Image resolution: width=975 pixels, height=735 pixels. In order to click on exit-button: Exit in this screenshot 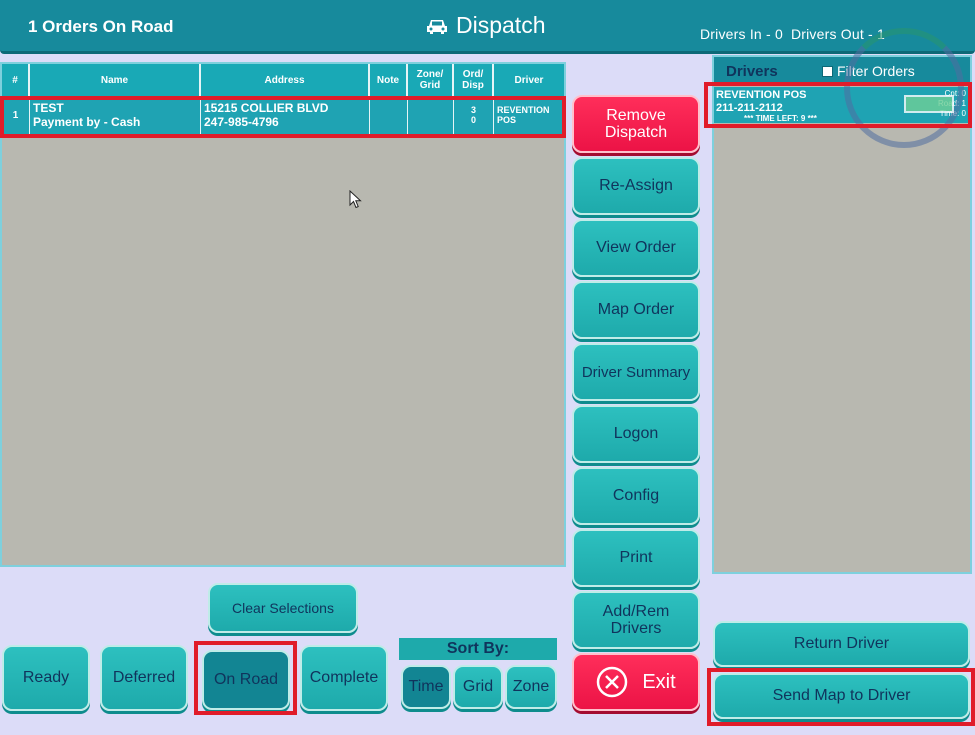, I will do `click(636, 682)`.